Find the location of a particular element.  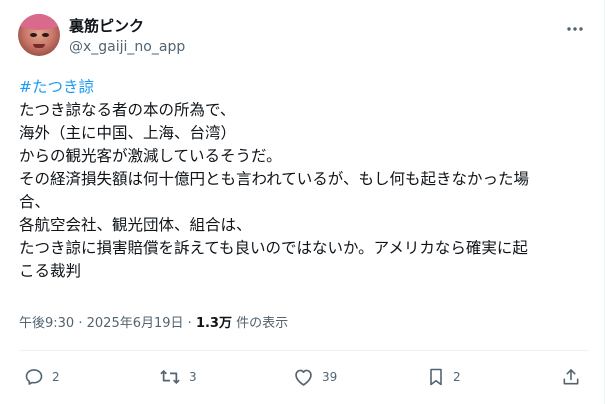

tweet-text-line: たつき諒なる者の本の所為で、 is located at coordinates (127, 110).